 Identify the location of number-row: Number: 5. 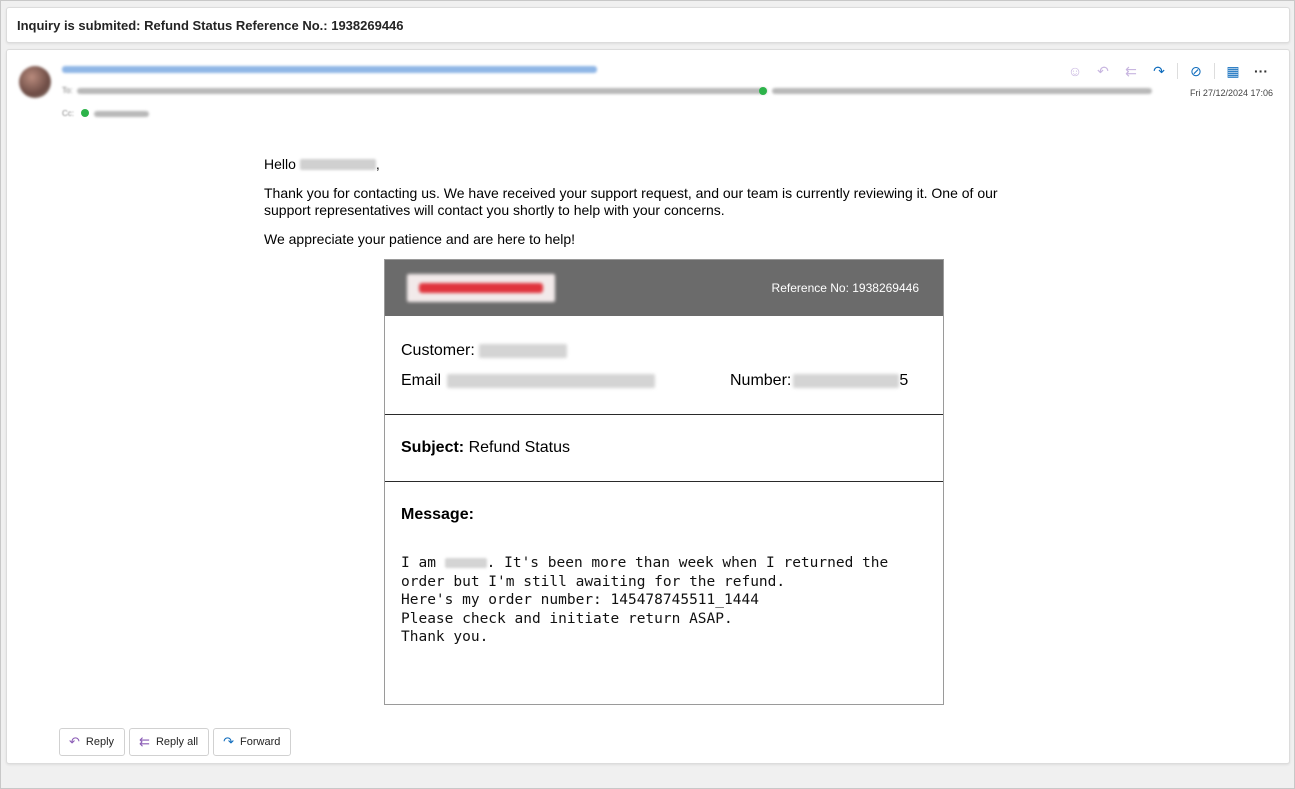
(819, 381).